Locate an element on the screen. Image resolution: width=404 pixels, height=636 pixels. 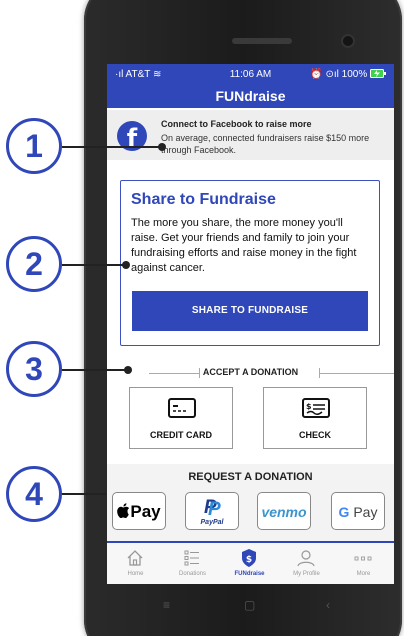
tab-fundraise: $ FUNdraise is located at coordinates (249, 564).